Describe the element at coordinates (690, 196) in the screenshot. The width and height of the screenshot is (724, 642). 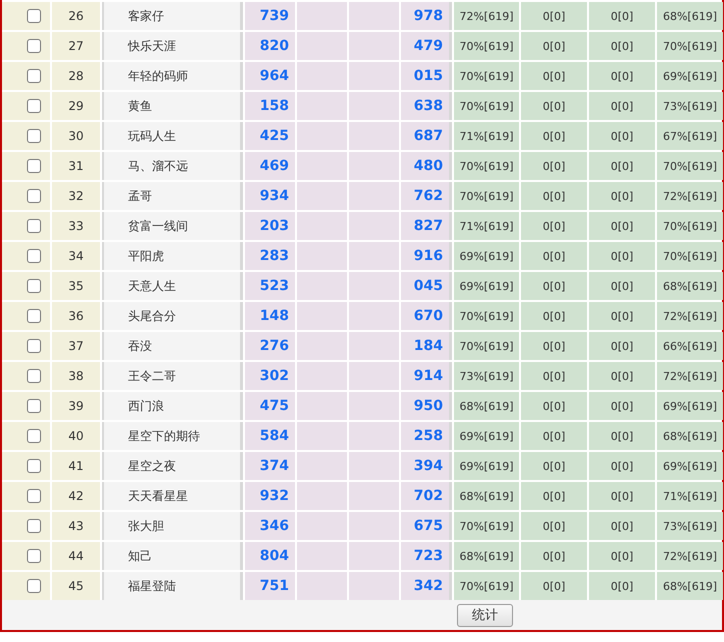
I see `table-cell: 72%[619]` at that location.